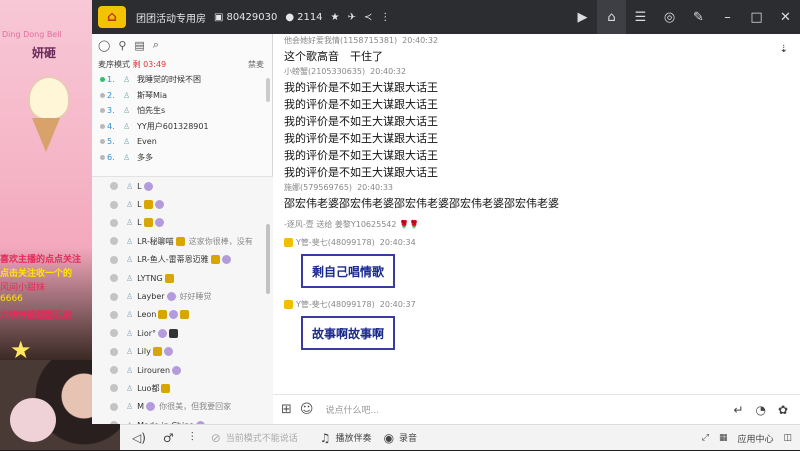 This screenshot has width=800, height=451. I want to click on room-id: ▣ 80429030, so click(245, 17).